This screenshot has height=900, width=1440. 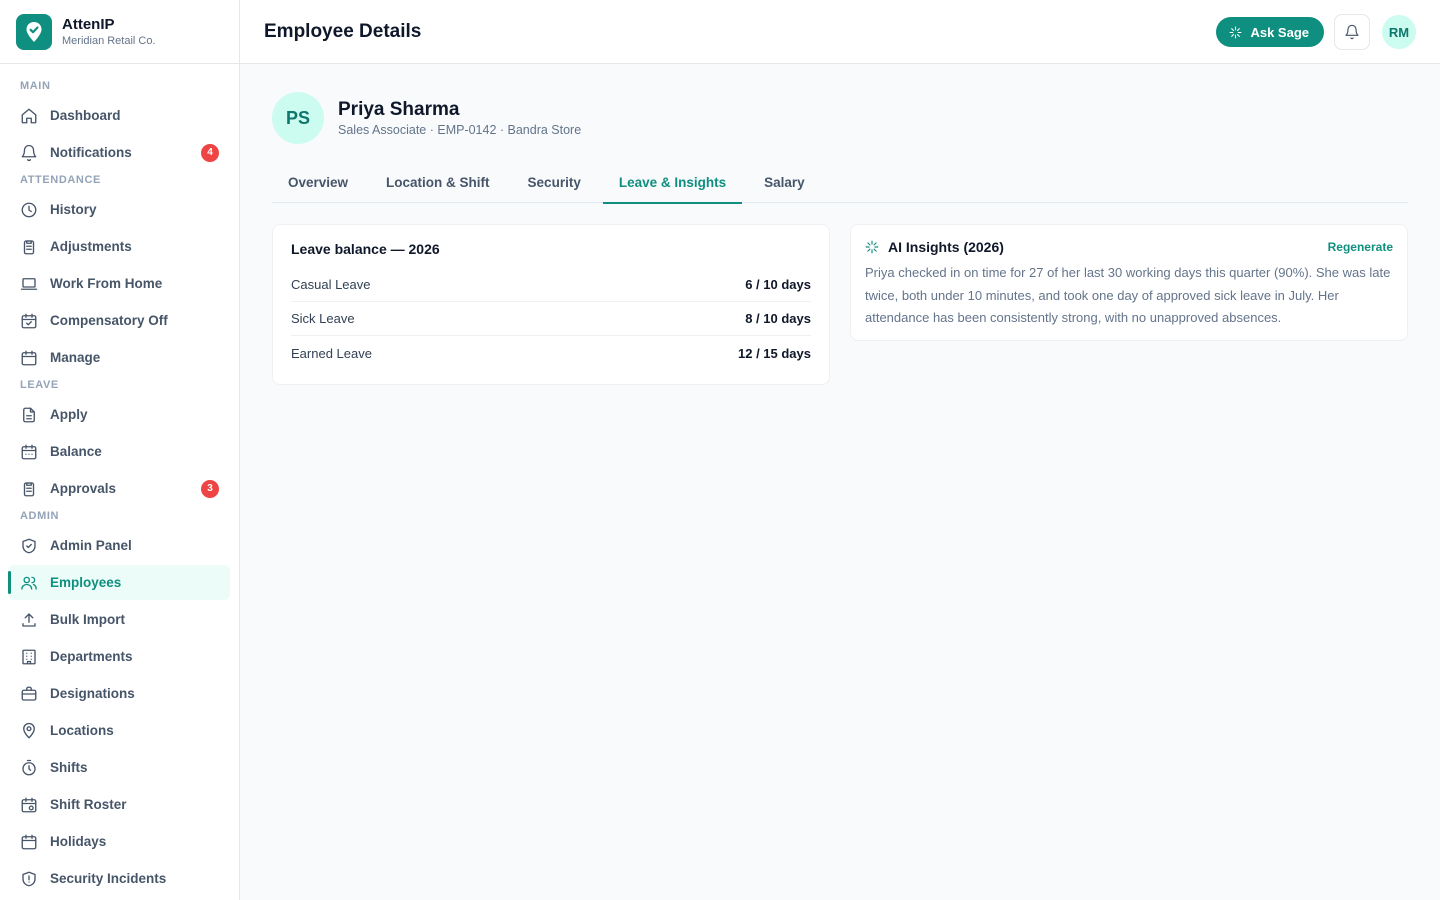 What do you see at coordinates (119, 209) in the screenshot?
I see `sidebar-item-history: History` at bounding box center [119, 209].